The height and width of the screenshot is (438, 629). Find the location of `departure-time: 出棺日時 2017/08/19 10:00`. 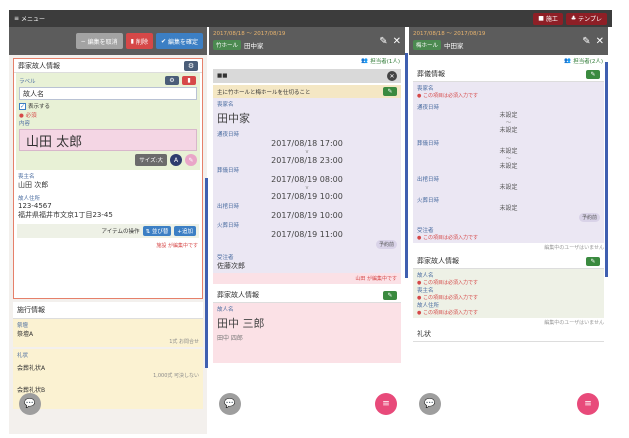

departure-time: 出棺日時 2017/08/19 10:00 is located at coordinates (307, 211).